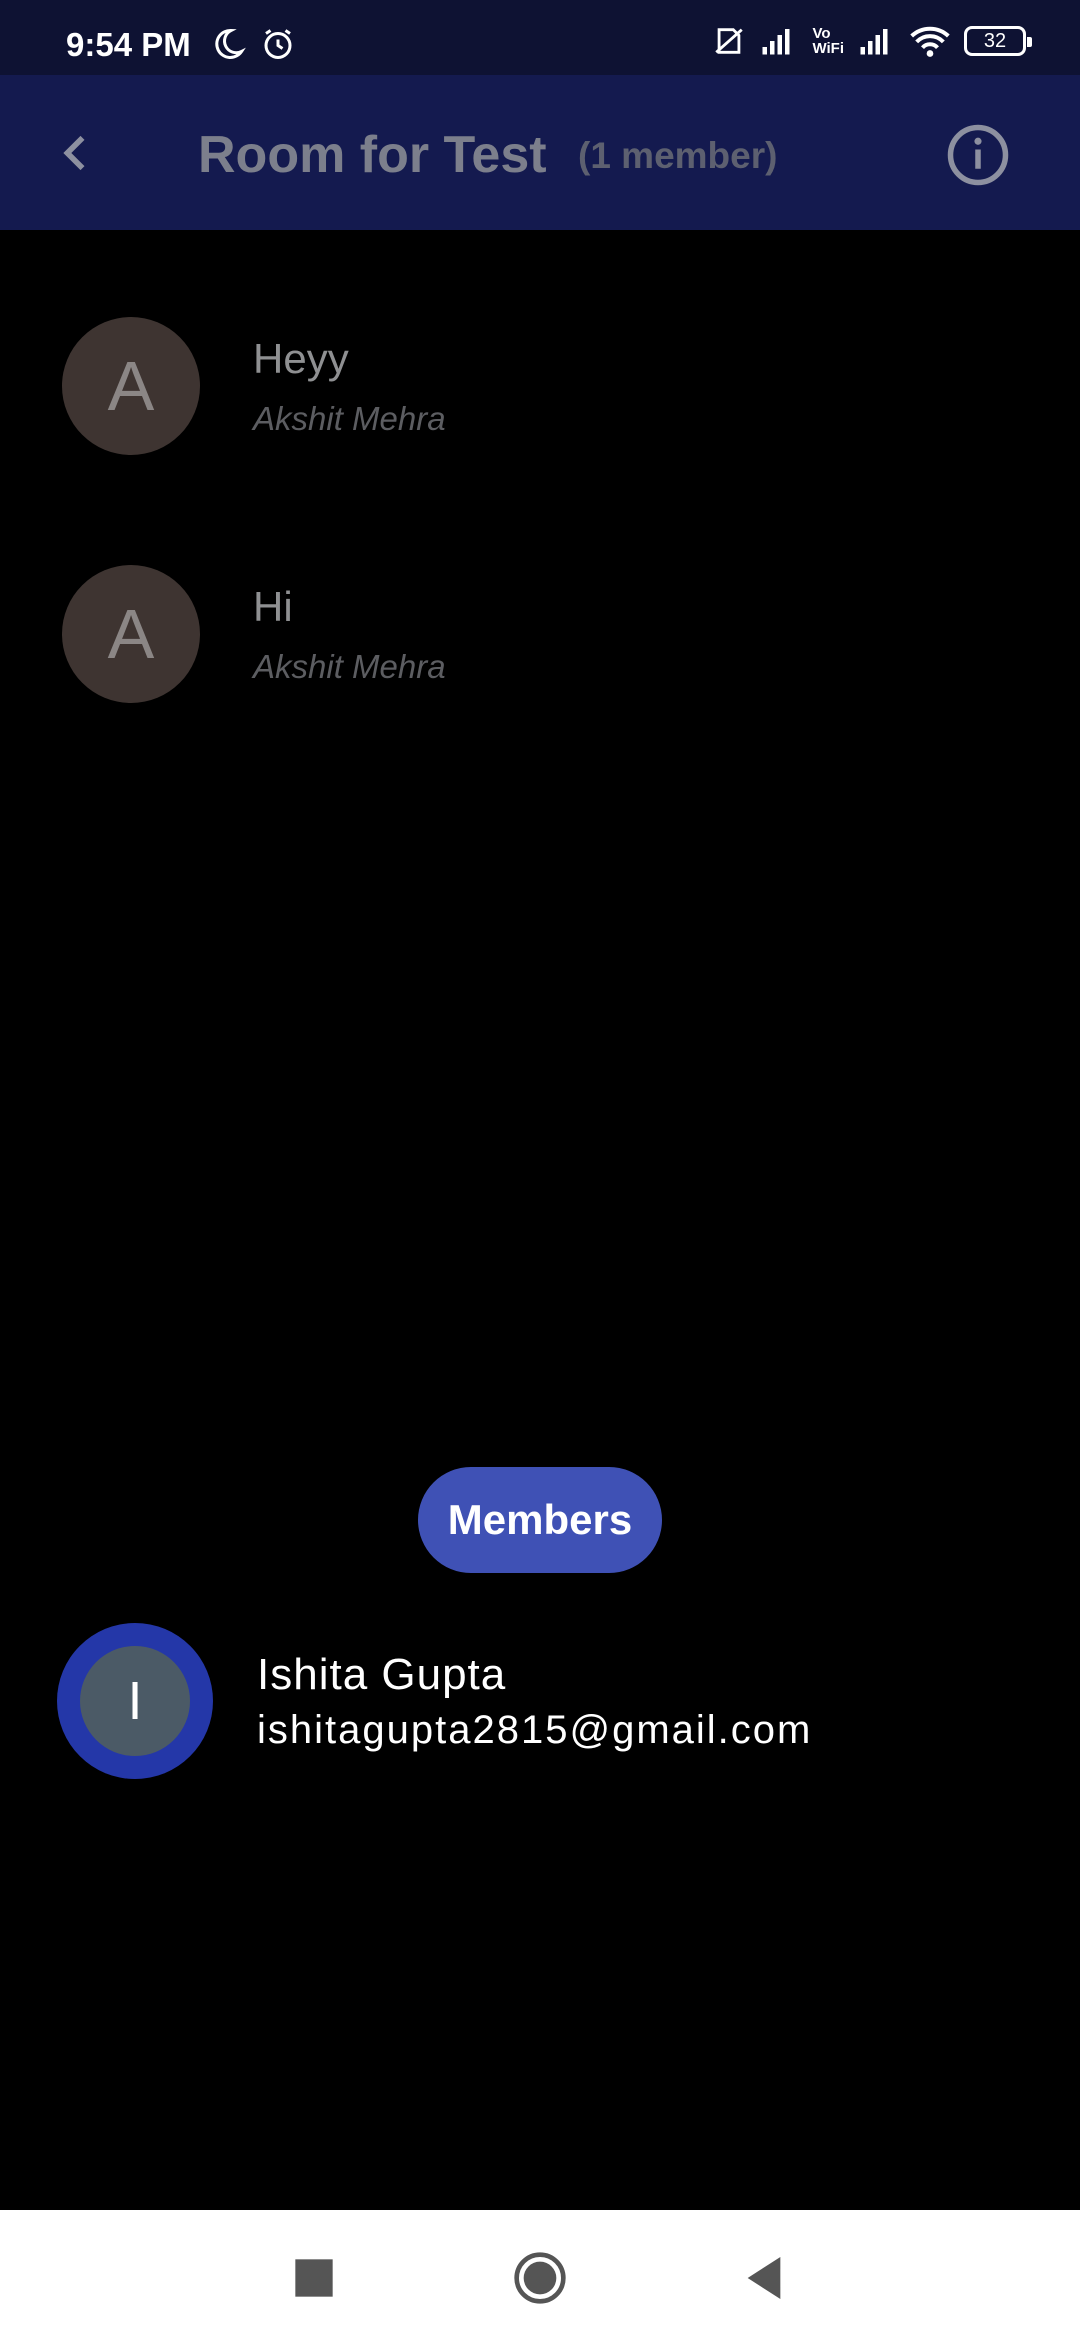 The width and height of the screenshot is (1080, 2340). Describe the element at coordinates (253, 44) in the screenshot. I see `status-left-icons` at that location.